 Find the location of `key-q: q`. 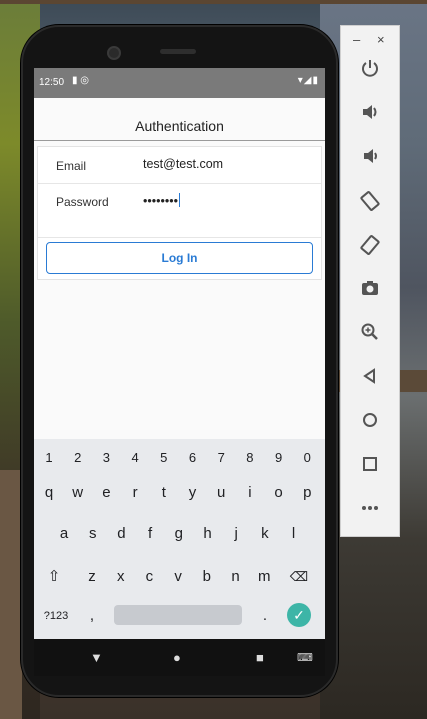

key-q: q is located at coordinates (49, 493).